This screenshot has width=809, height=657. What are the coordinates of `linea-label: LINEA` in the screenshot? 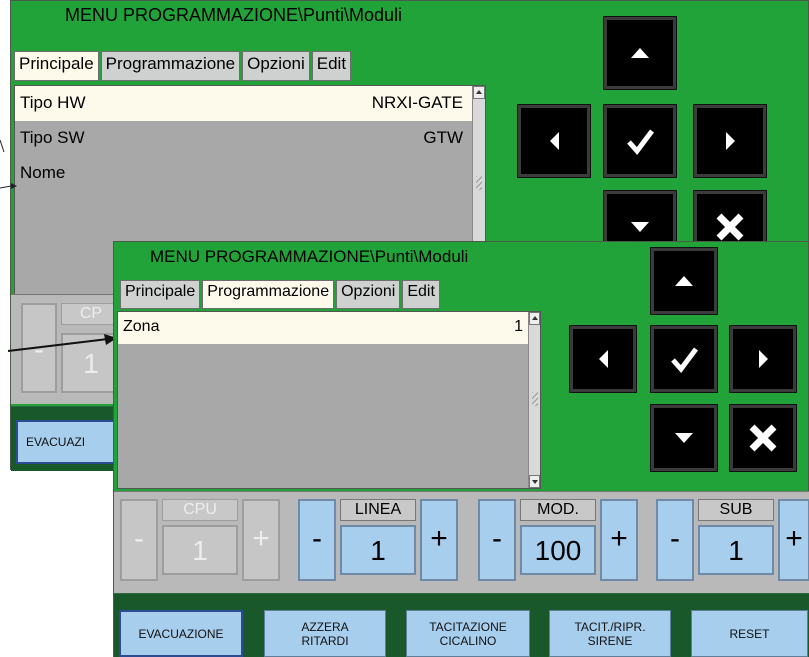 It's located at (378, 510).